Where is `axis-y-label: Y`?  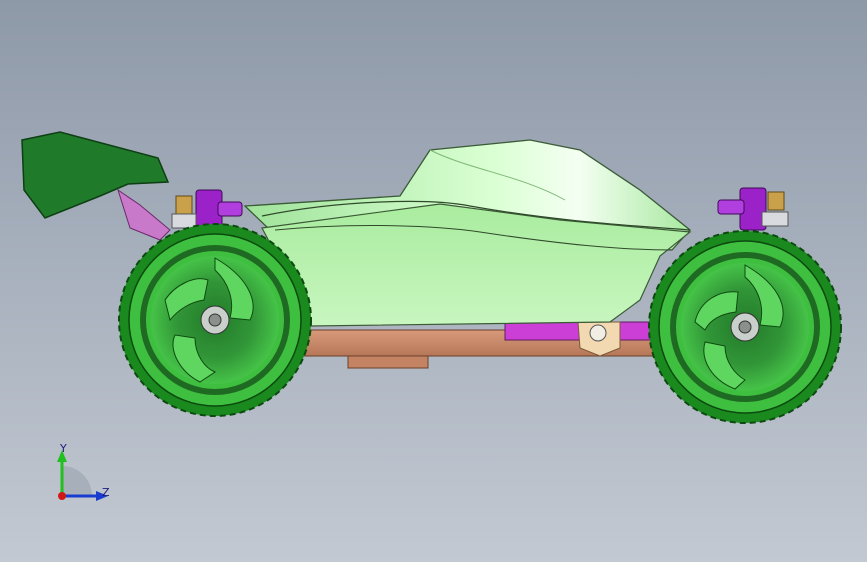
axis-y-label: Y is located at coordinates (63, 448).